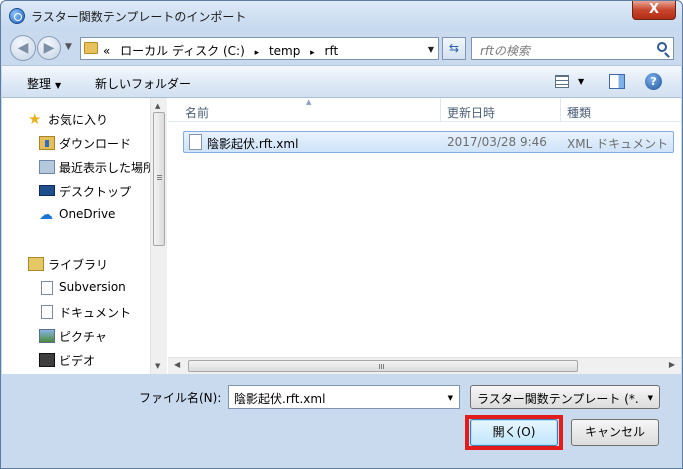 This screenshot has height=469, width=683. Describe the element at coordinates (654, 10) in the screenshot. I see `close-button: X` at that location.